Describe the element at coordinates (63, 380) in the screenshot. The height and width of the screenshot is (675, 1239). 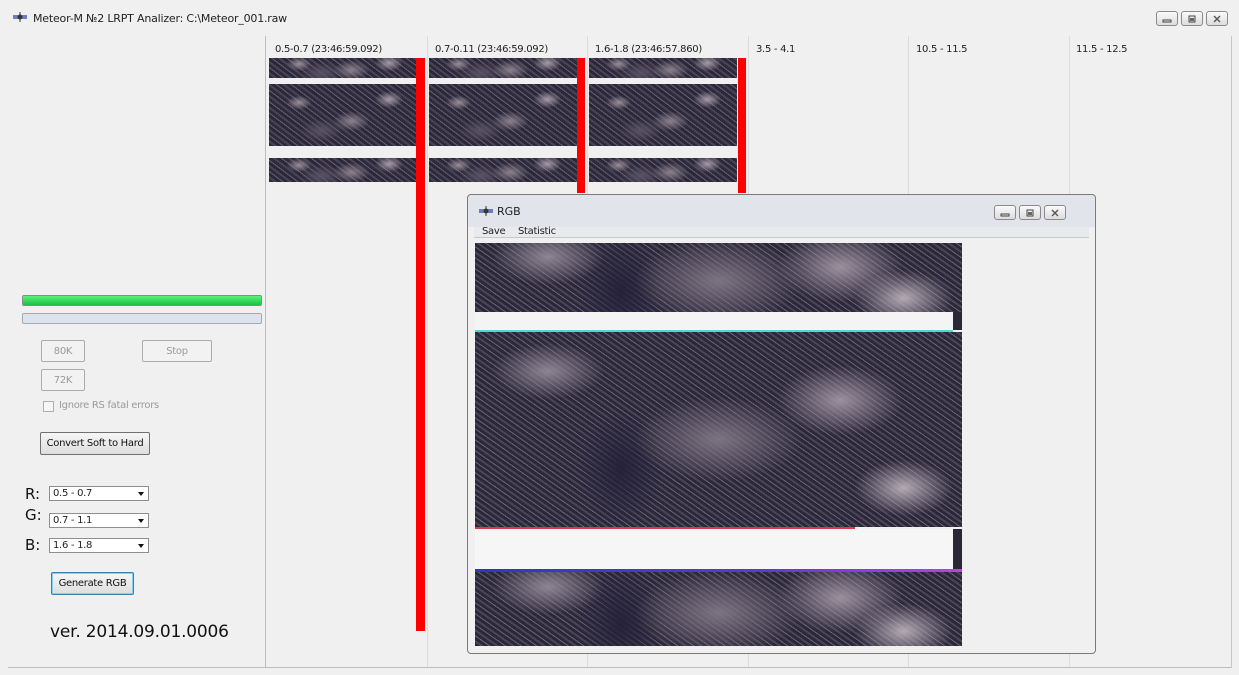
I see `72k-button: 72K` at that location.